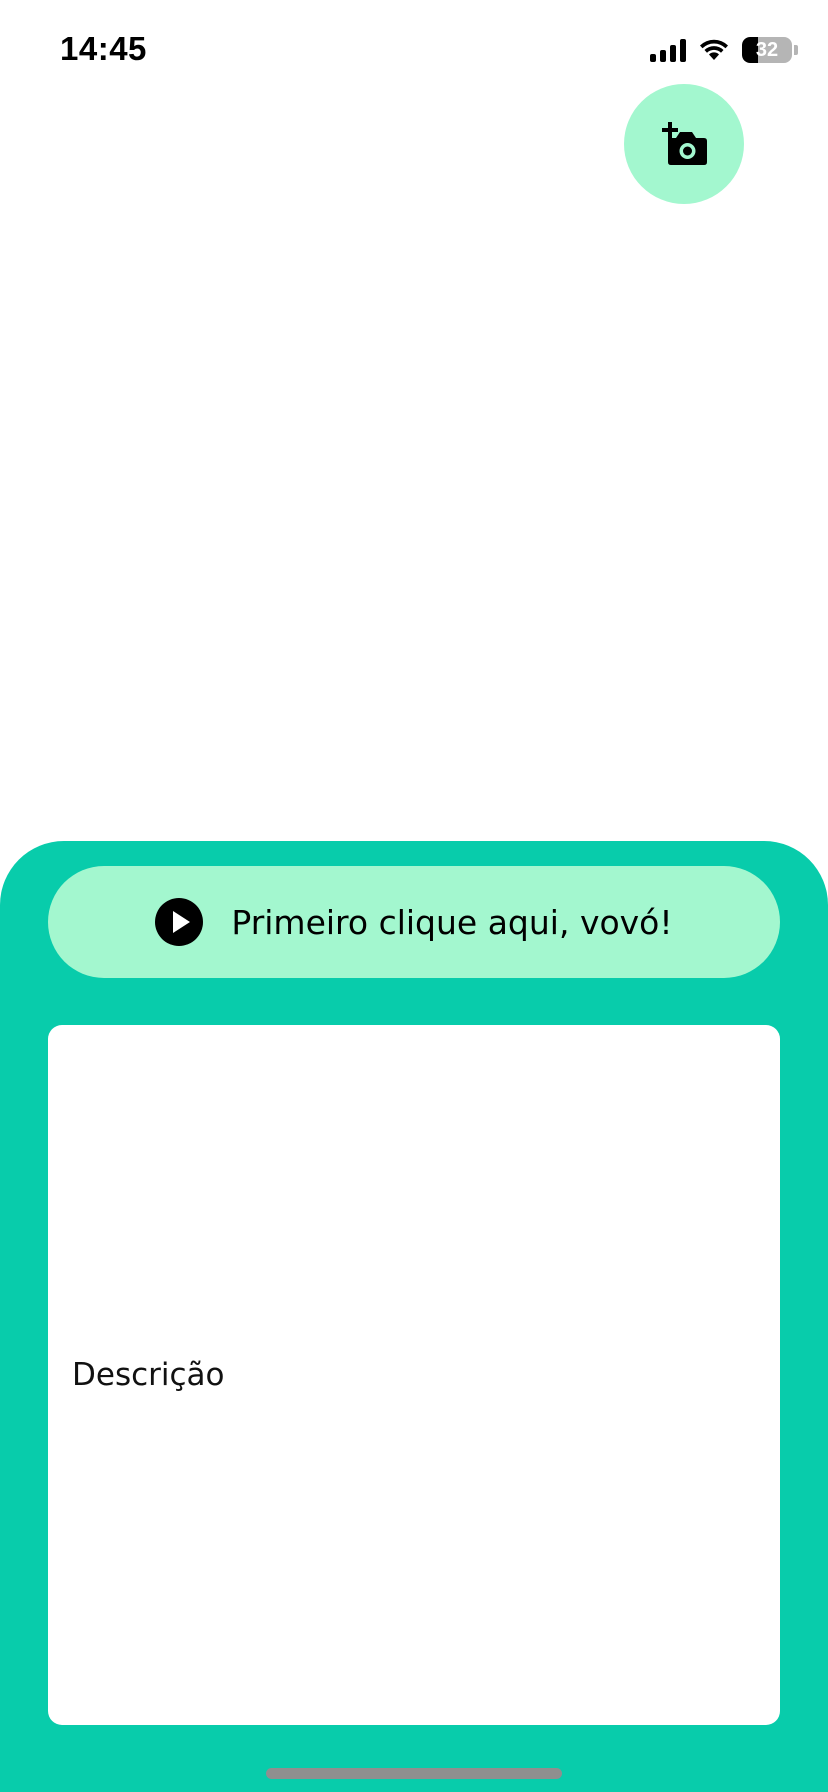 The image size is (828, 1792). I want to click on play-icon, so click(179, 922).